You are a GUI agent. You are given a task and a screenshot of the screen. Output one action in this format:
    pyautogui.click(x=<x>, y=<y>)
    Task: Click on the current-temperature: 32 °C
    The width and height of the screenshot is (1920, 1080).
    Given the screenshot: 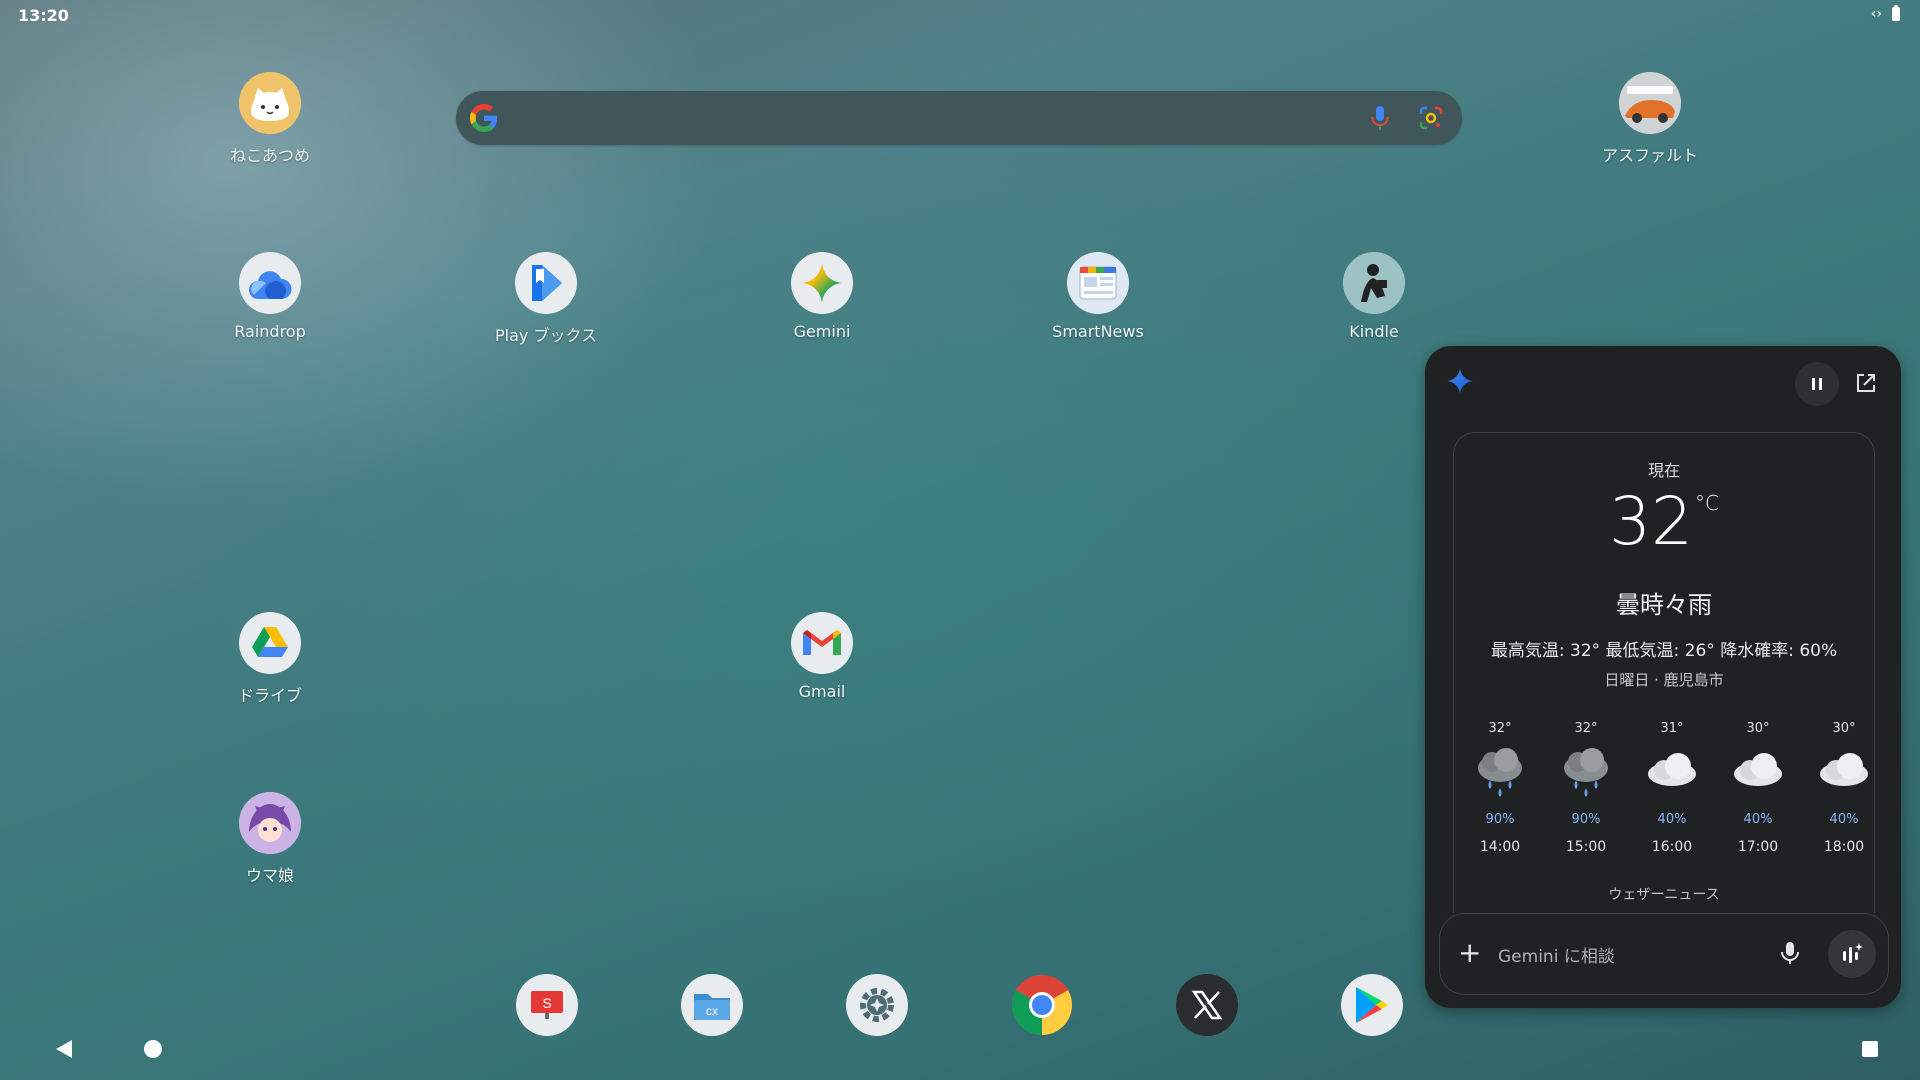 What is the action you would take?
    pyautogui.click(x=1664, y=521)
    